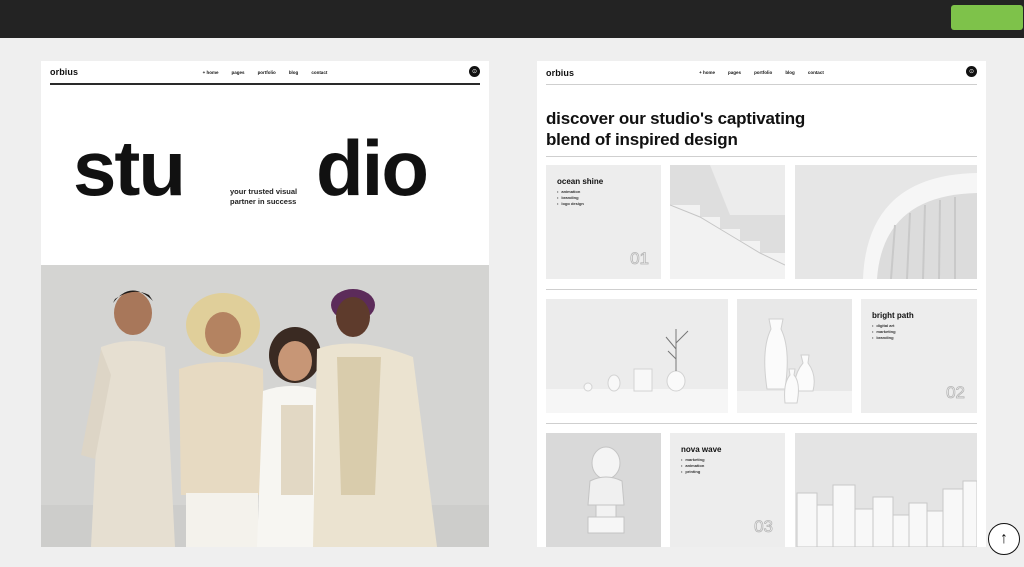 Image resolution: width=1024 pixels, height=567 pixels. Describe the element at coordinates (956, 393) in the screenshot. I see `project-number: 02` at that location.